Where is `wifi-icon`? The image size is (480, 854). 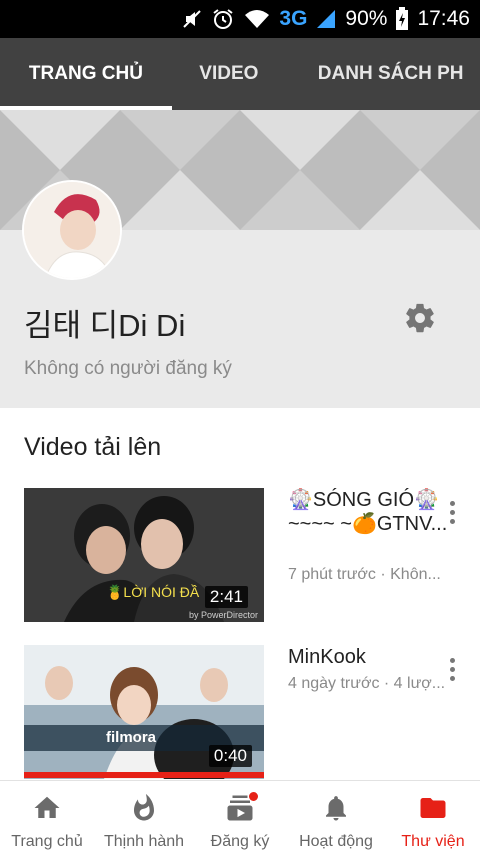 wifi-icon is located at coordinates (257, 19).